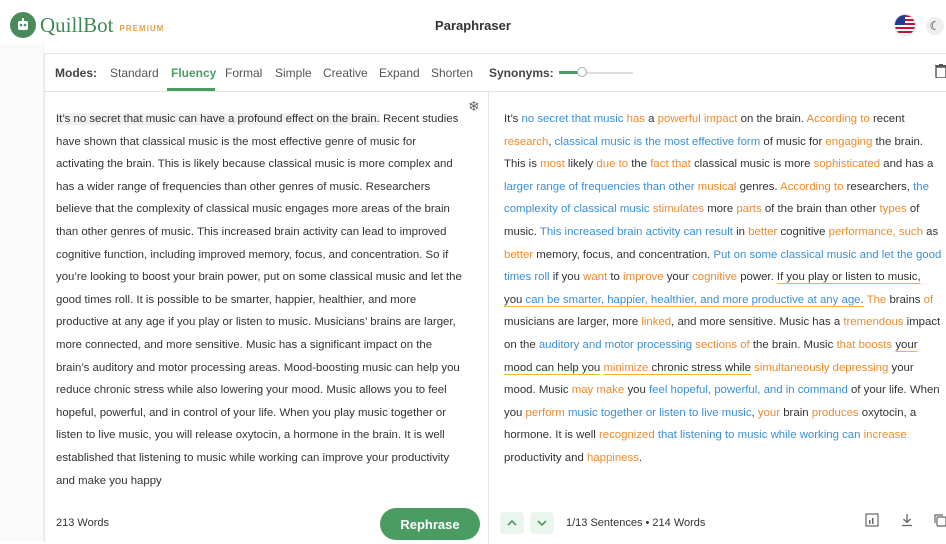 The width and height of the screenshot is (946, 544). Describe the element at coordinates (430, 524) in the screenshot. I see `rephrase-button: Rephrase` at that location.